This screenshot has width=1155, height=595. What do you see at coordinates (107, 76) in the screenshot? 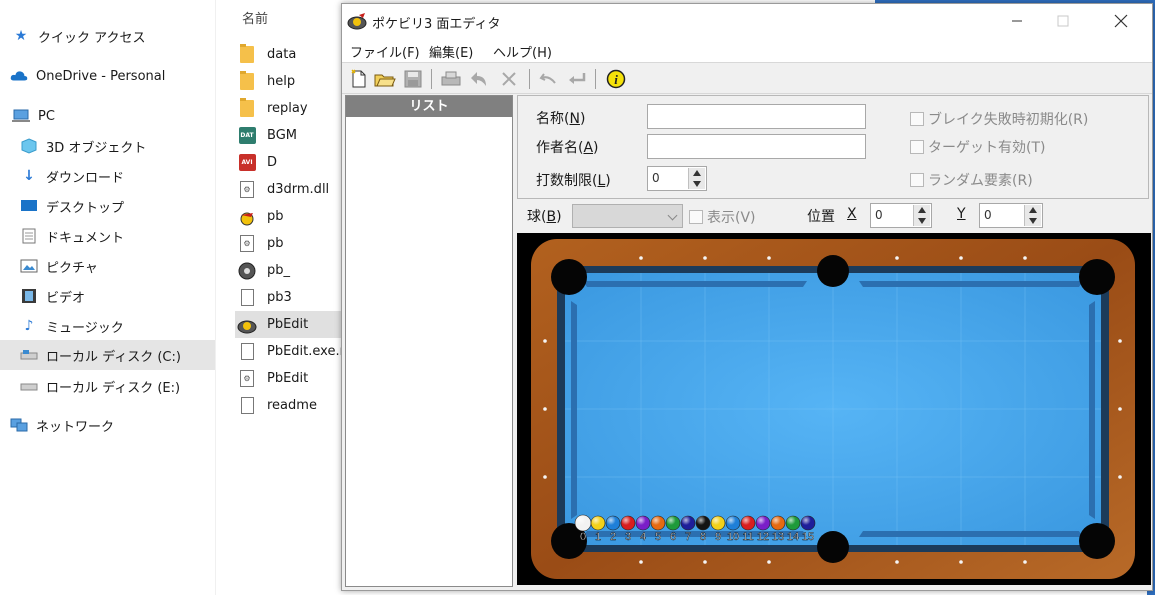
I see `nav-onedrive: OneDrive - Personal` at bounding box center [107, 76].